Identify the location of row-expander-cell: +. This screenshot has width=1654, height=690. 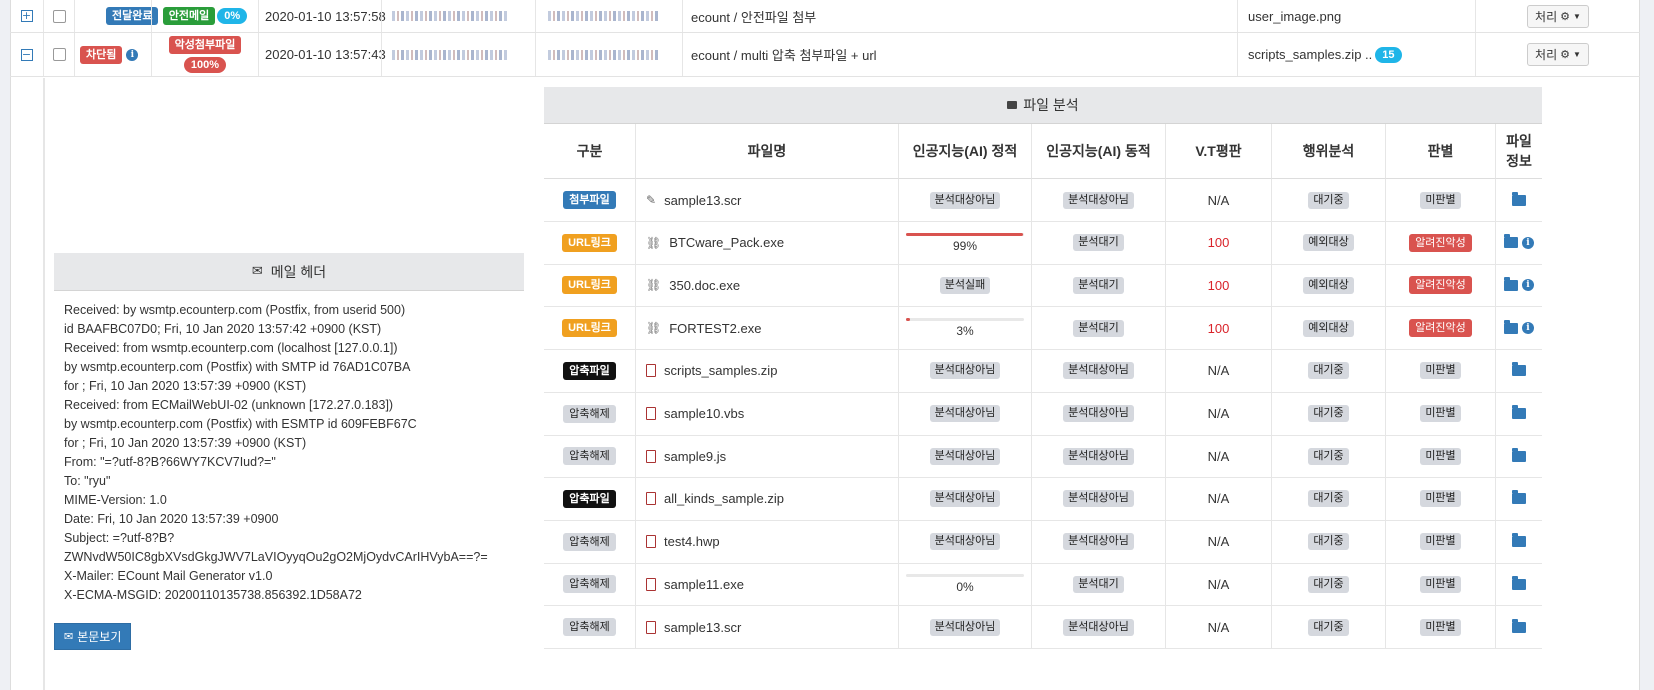
(26, 16).